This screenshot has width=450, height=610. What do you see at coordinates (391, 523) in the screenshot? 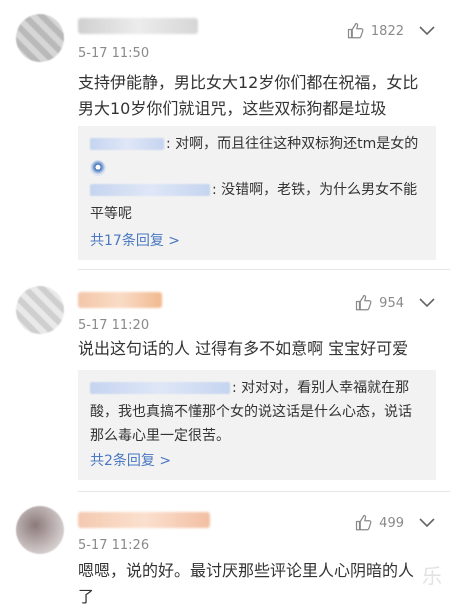
I see `like-count: 499` at bounding box center [391, 523].